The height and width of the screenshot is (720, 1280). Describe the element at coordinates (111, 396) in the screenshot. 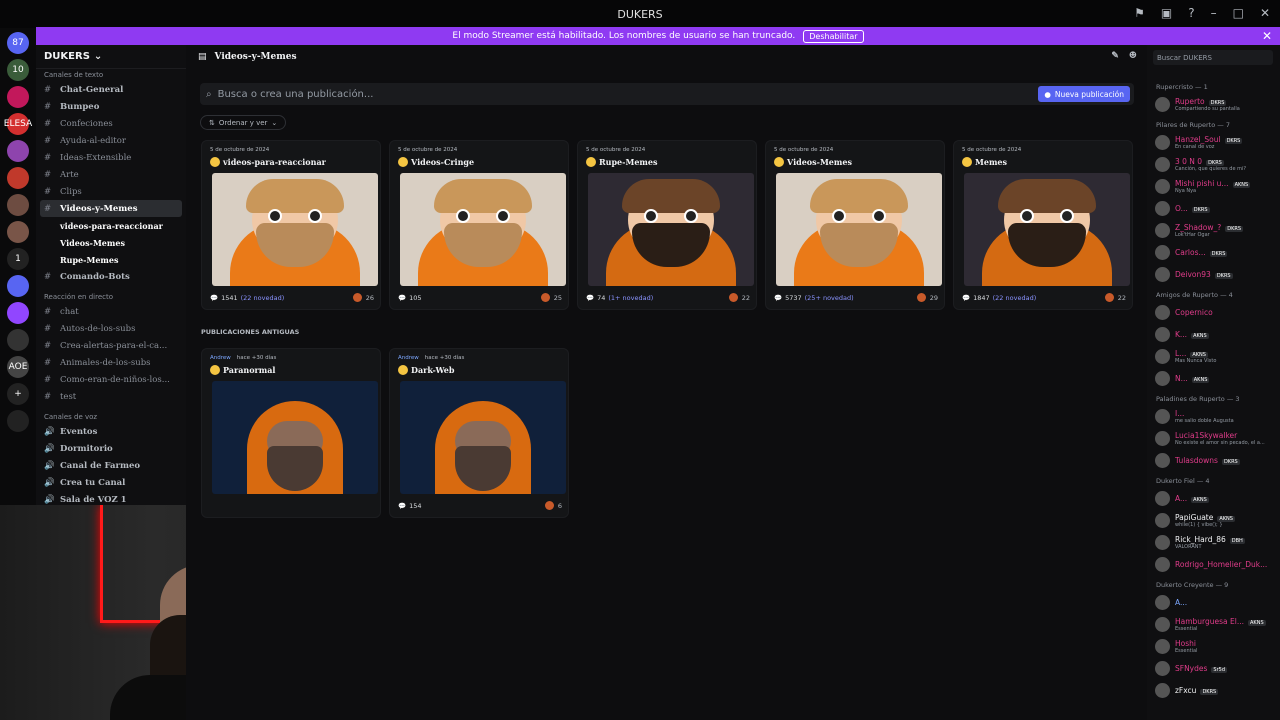

I see `channel-item: # test` at that location.